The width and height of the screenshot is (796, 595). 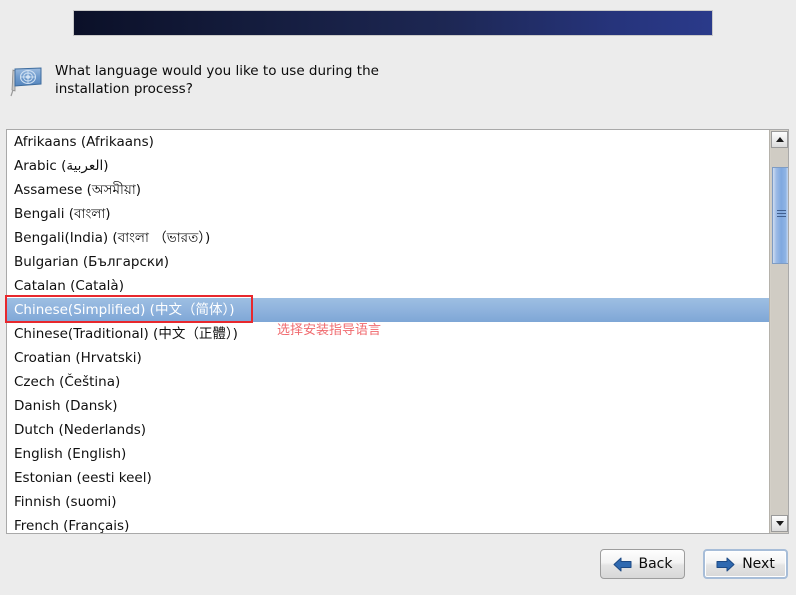 What do you see at coordinates (329, 330) in the screenshot?
I see `annotation-label: 选择安装指导语言` at bounding box center [329, 330].